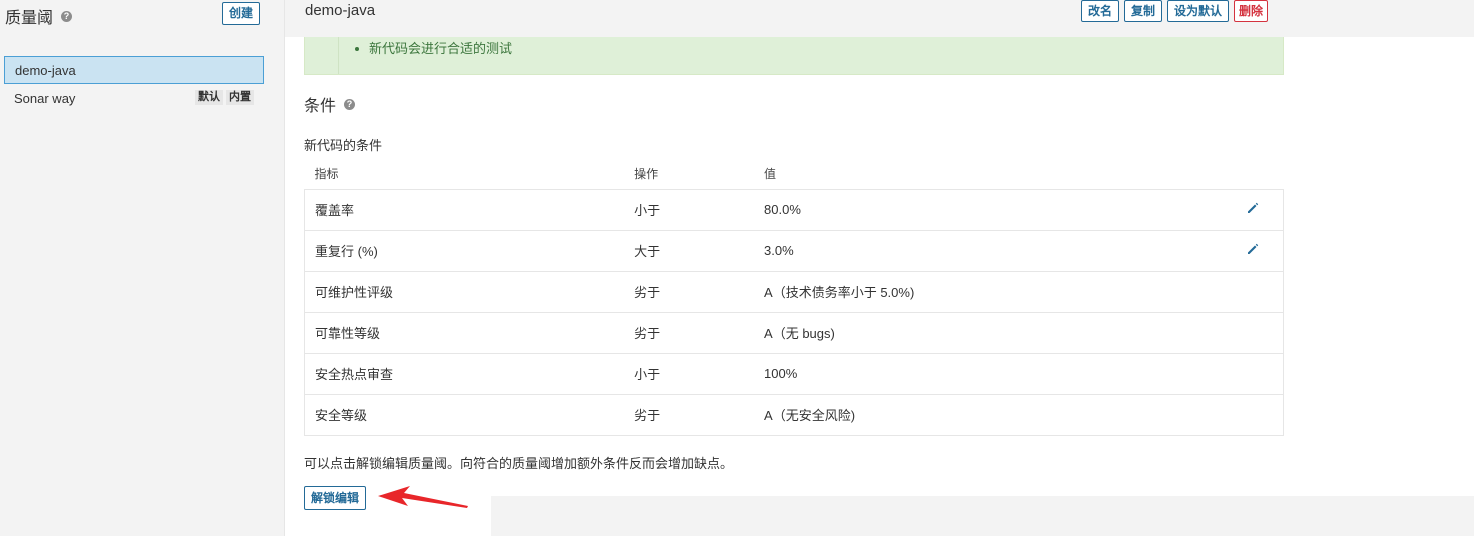  I want to click on value-cell: 100%, so click(989, 373).